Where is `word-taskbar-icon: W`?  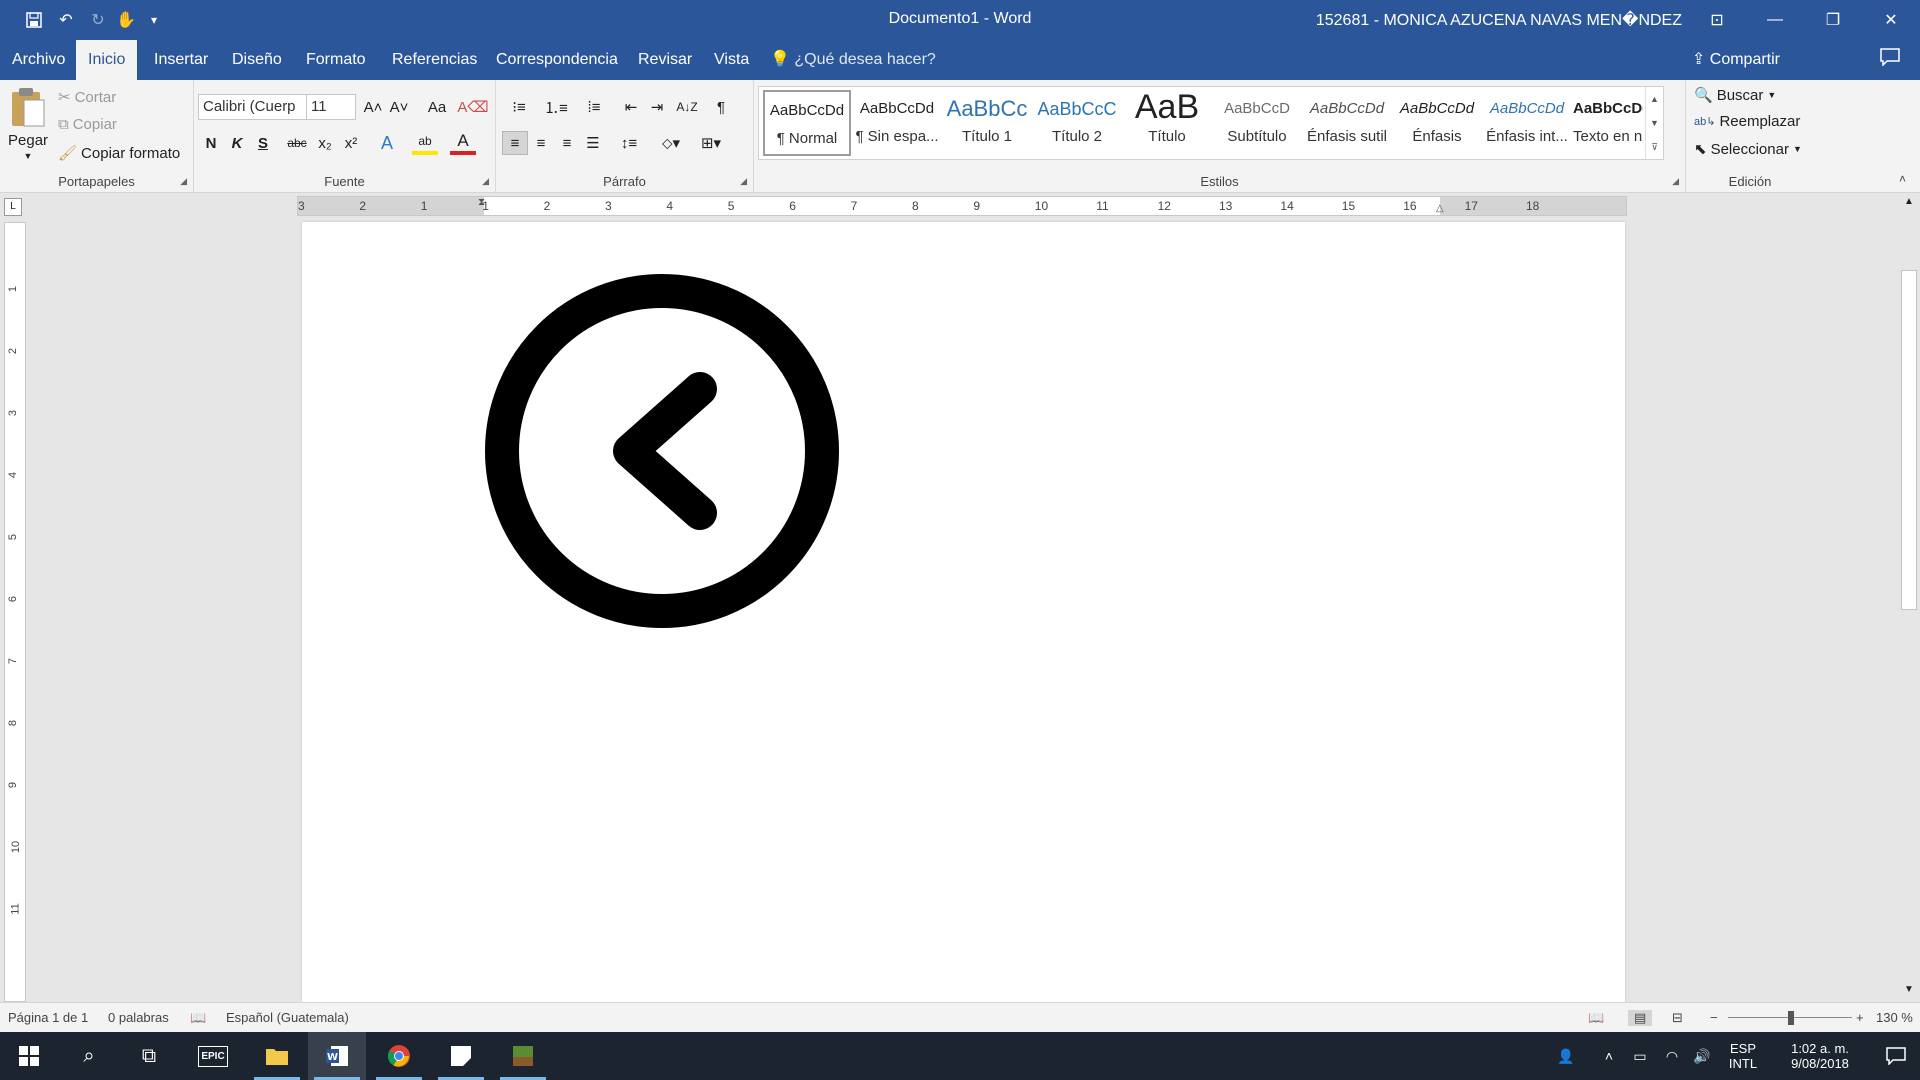 word-taskbar-icon: W is located at coordinates (337, 1056).